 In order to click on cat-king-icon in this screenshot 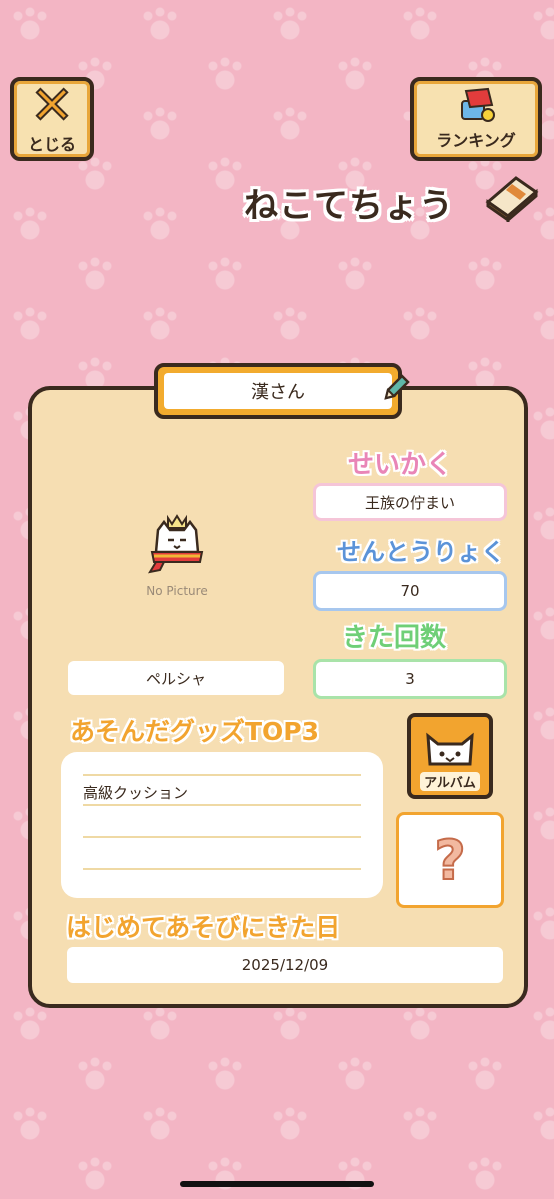, I will do `click(175, 544)`.